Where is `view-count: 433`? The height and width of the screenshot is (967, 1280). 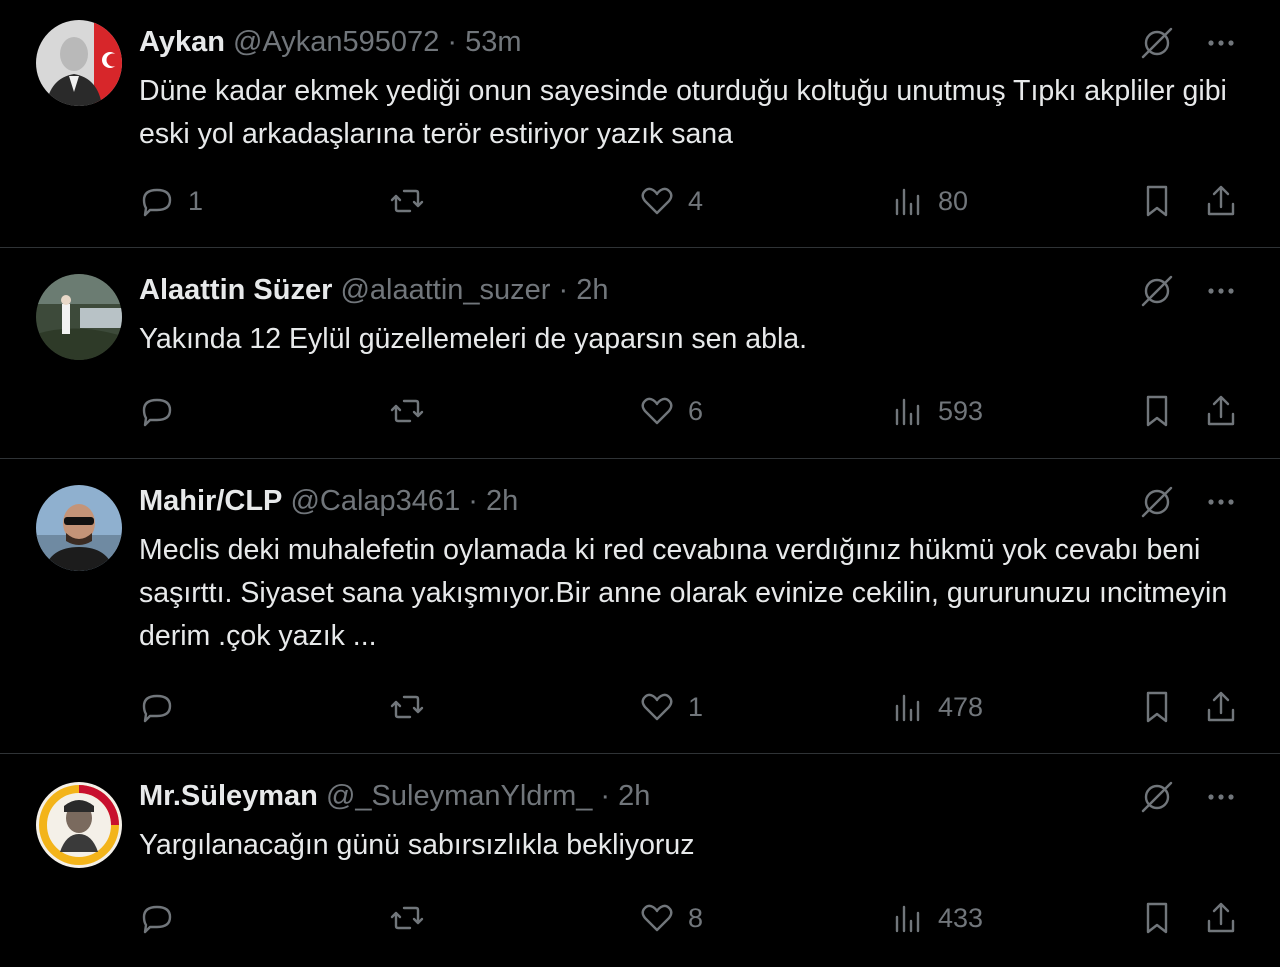
view-count: 433 is located at coordinates (961, 917).